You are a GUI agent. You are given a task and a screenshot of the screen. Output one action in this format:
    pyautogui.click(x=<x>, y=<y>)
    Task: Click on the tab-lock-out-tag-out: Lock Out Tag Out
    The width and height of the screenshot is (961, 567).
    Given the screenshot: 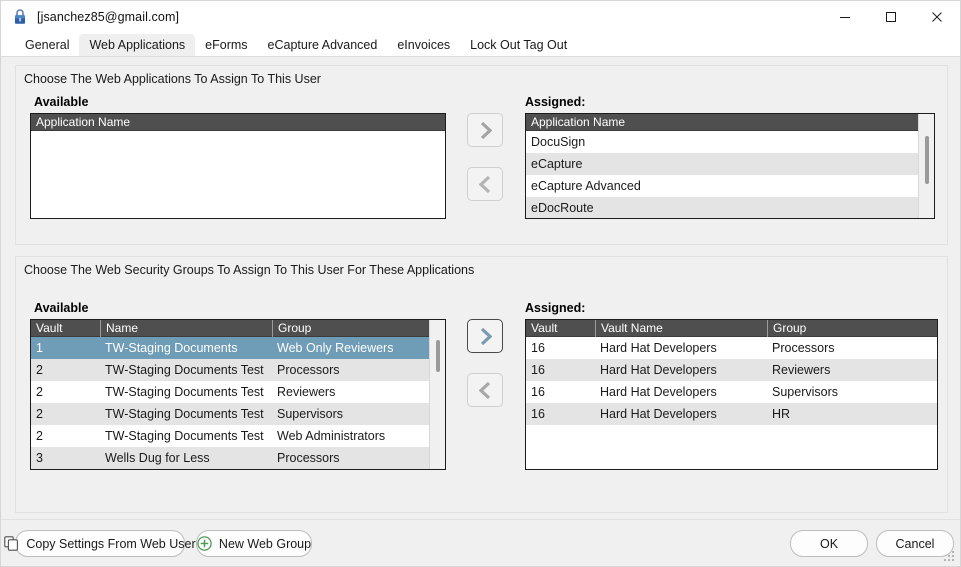 What is the action you would take?
    pyautogui.click(x=518, y=45)
    